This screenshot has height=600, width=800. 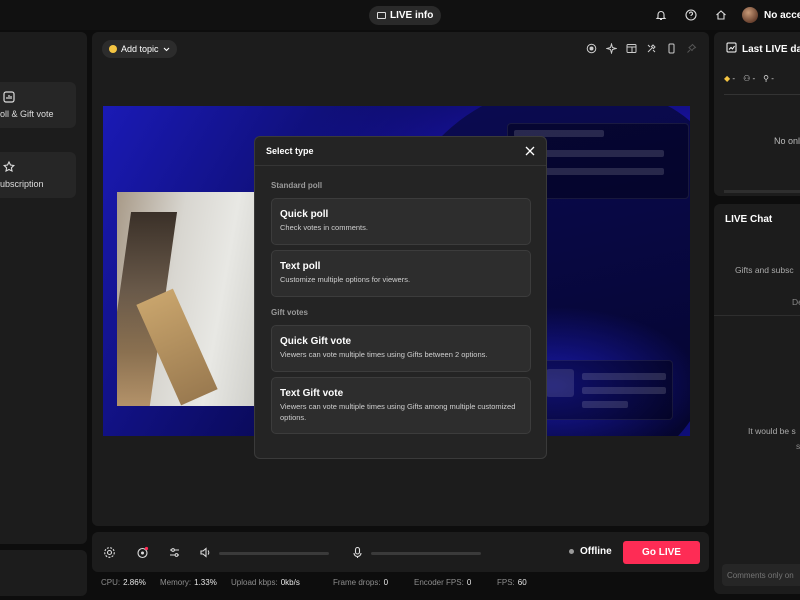 I want to click on chat-empty-text: s, so click(x=798, y=446).